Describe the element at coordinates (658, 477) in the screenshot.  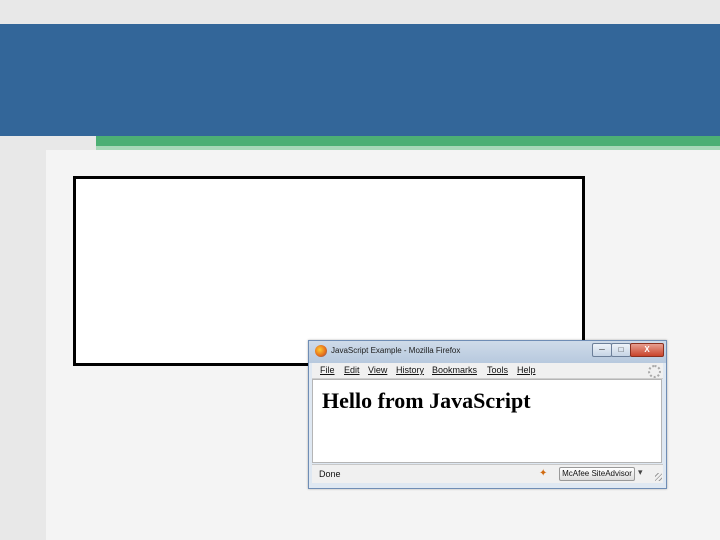
I see `resize-grip-icon` at that location.